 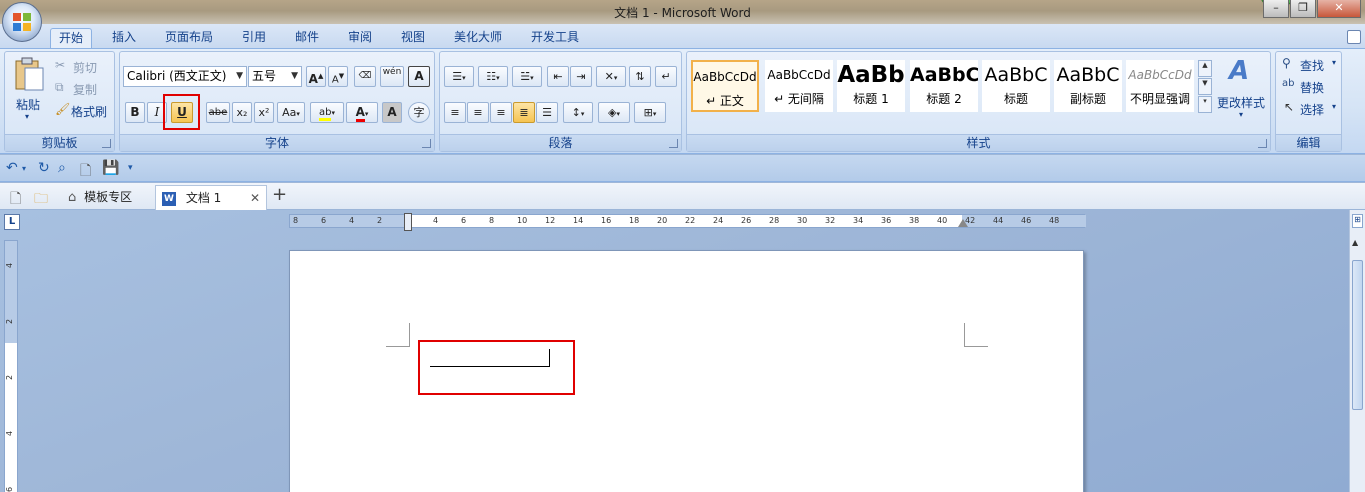 I want to click on replace-button: ab 替换, so click(x=1310, y=87).